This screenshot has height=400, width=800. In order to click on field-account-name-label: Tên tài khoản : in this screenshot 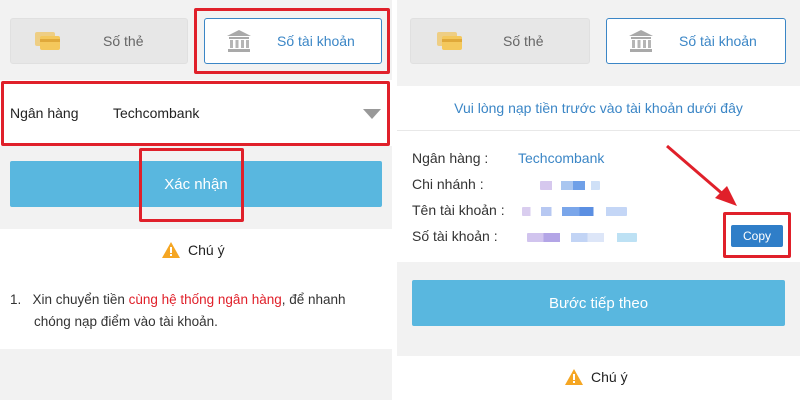, I will do `click(458, 210)`.